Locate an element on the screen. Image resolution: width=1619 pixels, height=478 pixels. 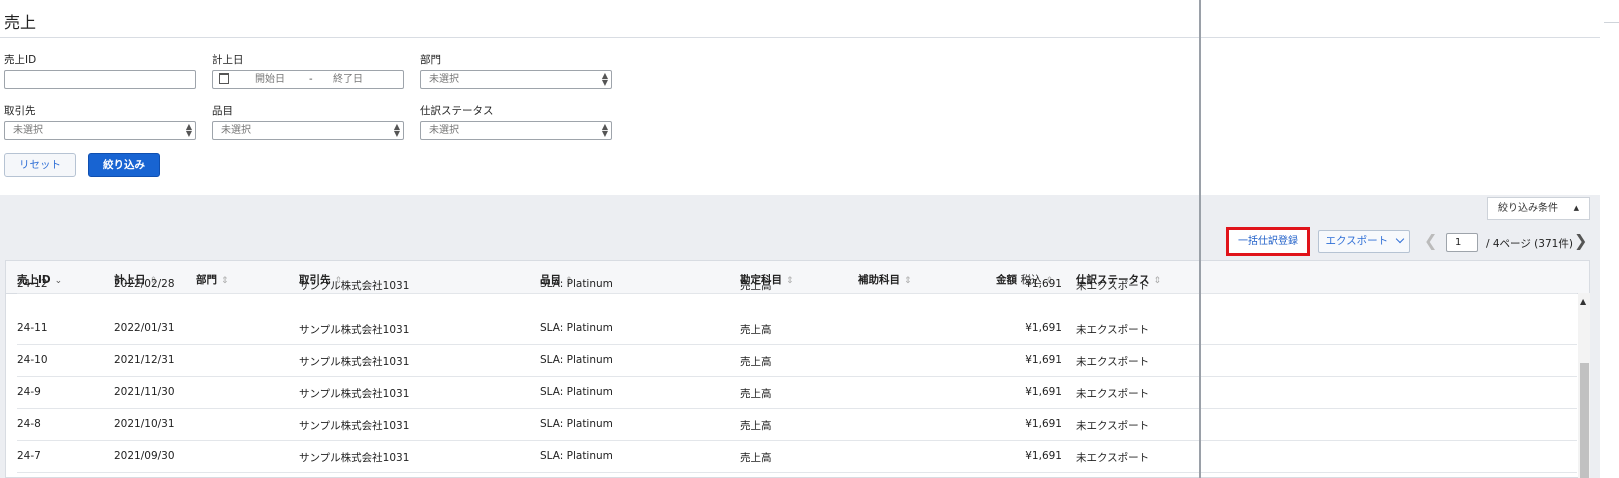
pane-divider is located at coordinates (1200, 239).